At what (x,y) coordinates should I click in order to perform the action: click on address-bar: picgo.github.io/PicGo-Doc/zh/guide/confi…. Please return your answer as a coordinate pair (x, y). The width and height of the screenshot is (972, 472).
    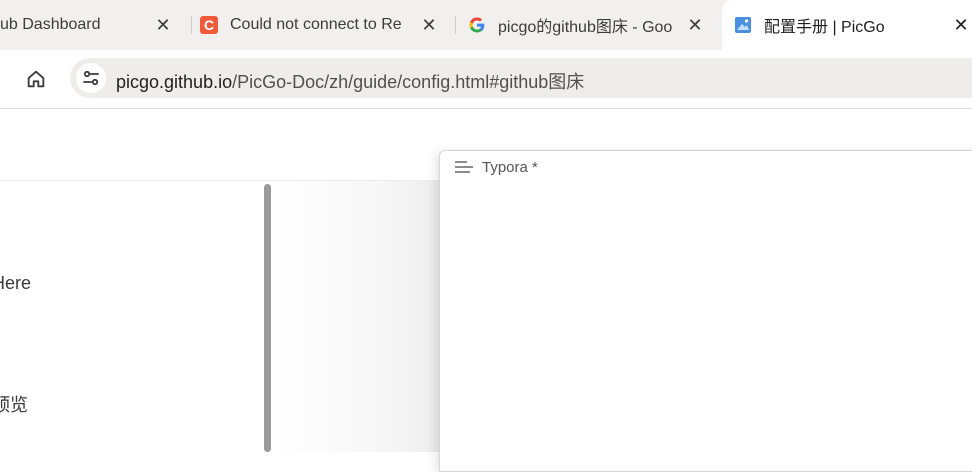
    Looking at the image, I should click on (521, 78).